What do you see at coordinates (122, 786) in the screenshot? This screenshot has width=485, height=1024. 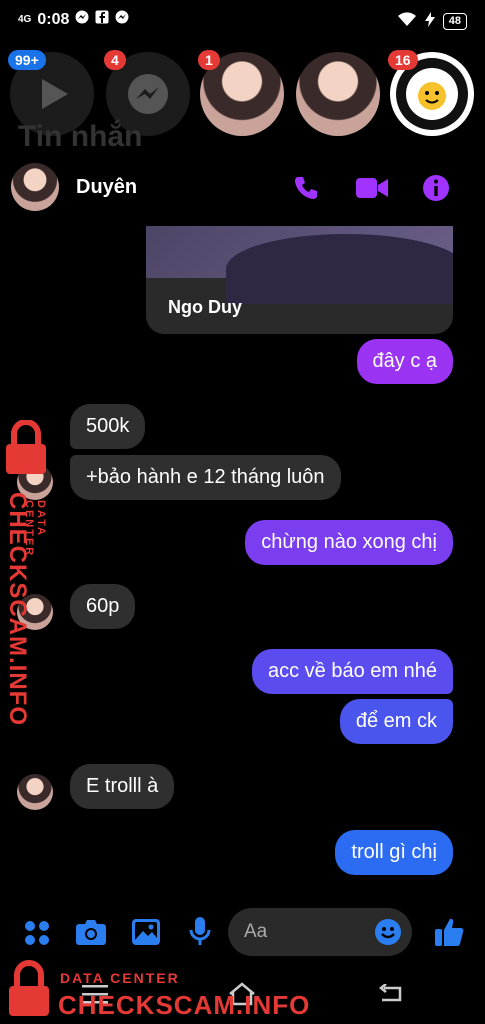 I see `message-bubble-incoming: E trolll à` at bounding box center [122, 786].